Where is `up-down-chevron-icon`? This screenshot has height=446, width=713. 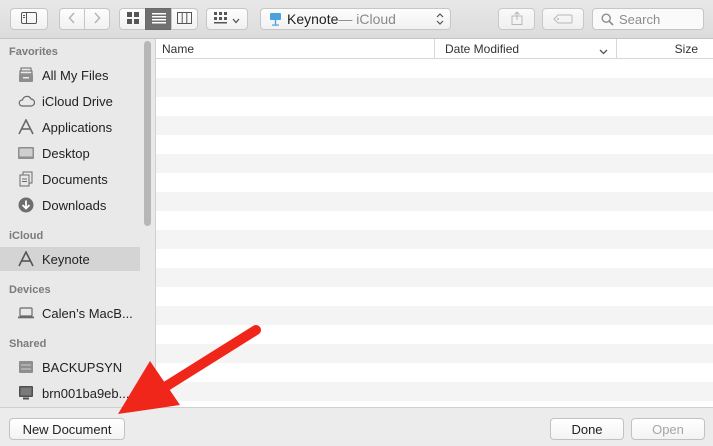
up-down-chevron-icon is located at coordinates (440, 20).